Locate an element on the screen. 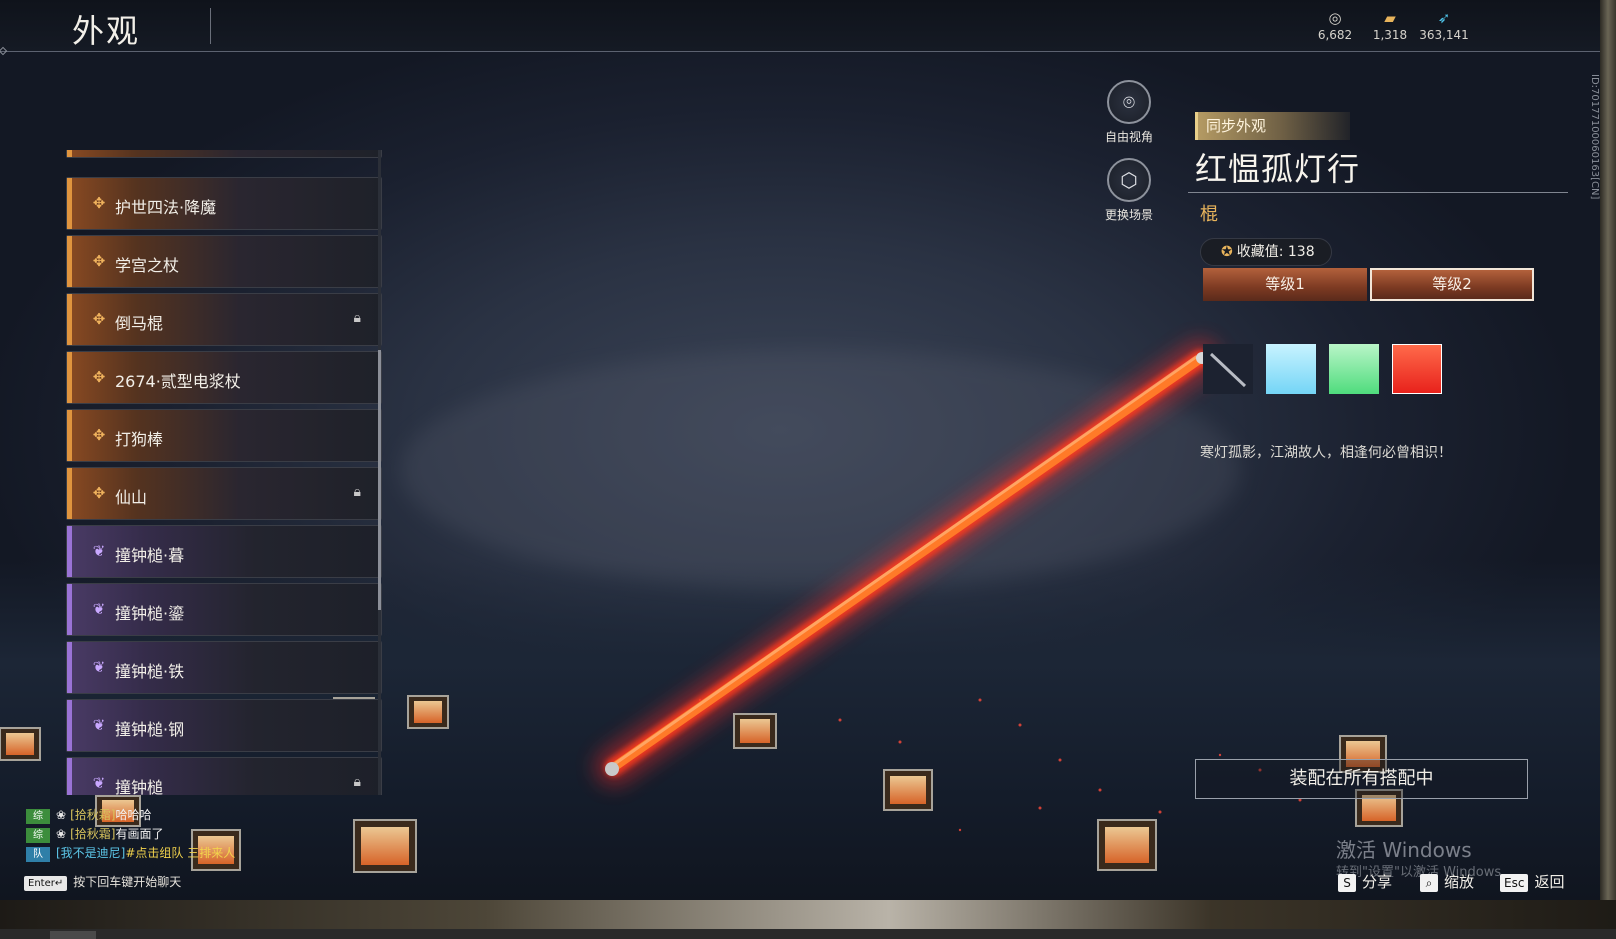 This screenshot has width=1616, height=939. item-name: 撞钟槌·铁 is located at coordinates (150, 671).